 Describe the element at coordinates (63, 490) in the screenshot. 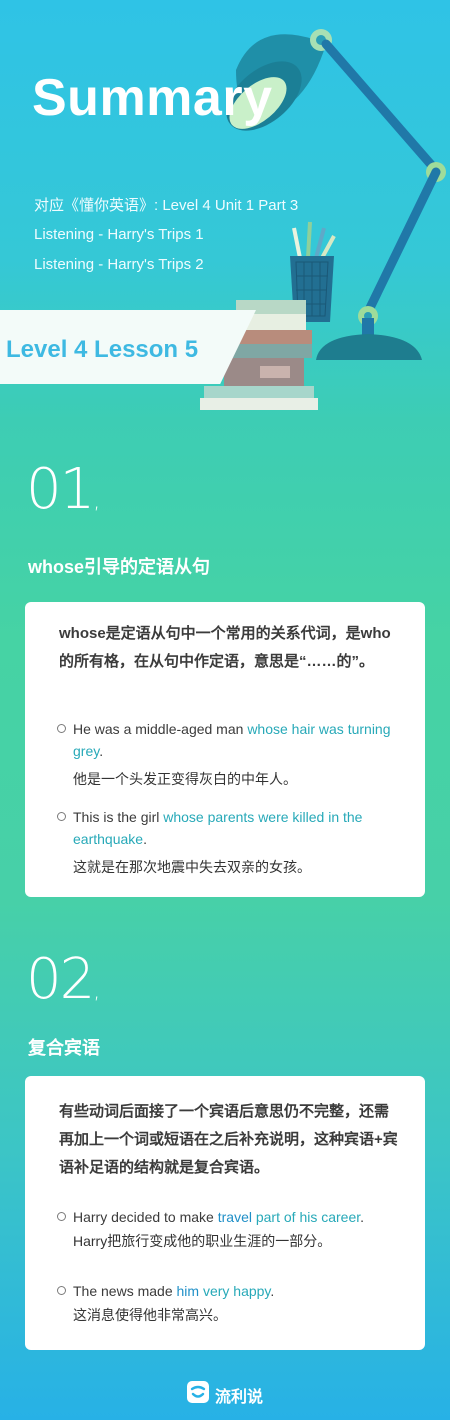

I see `section-number: 01,` at that location.